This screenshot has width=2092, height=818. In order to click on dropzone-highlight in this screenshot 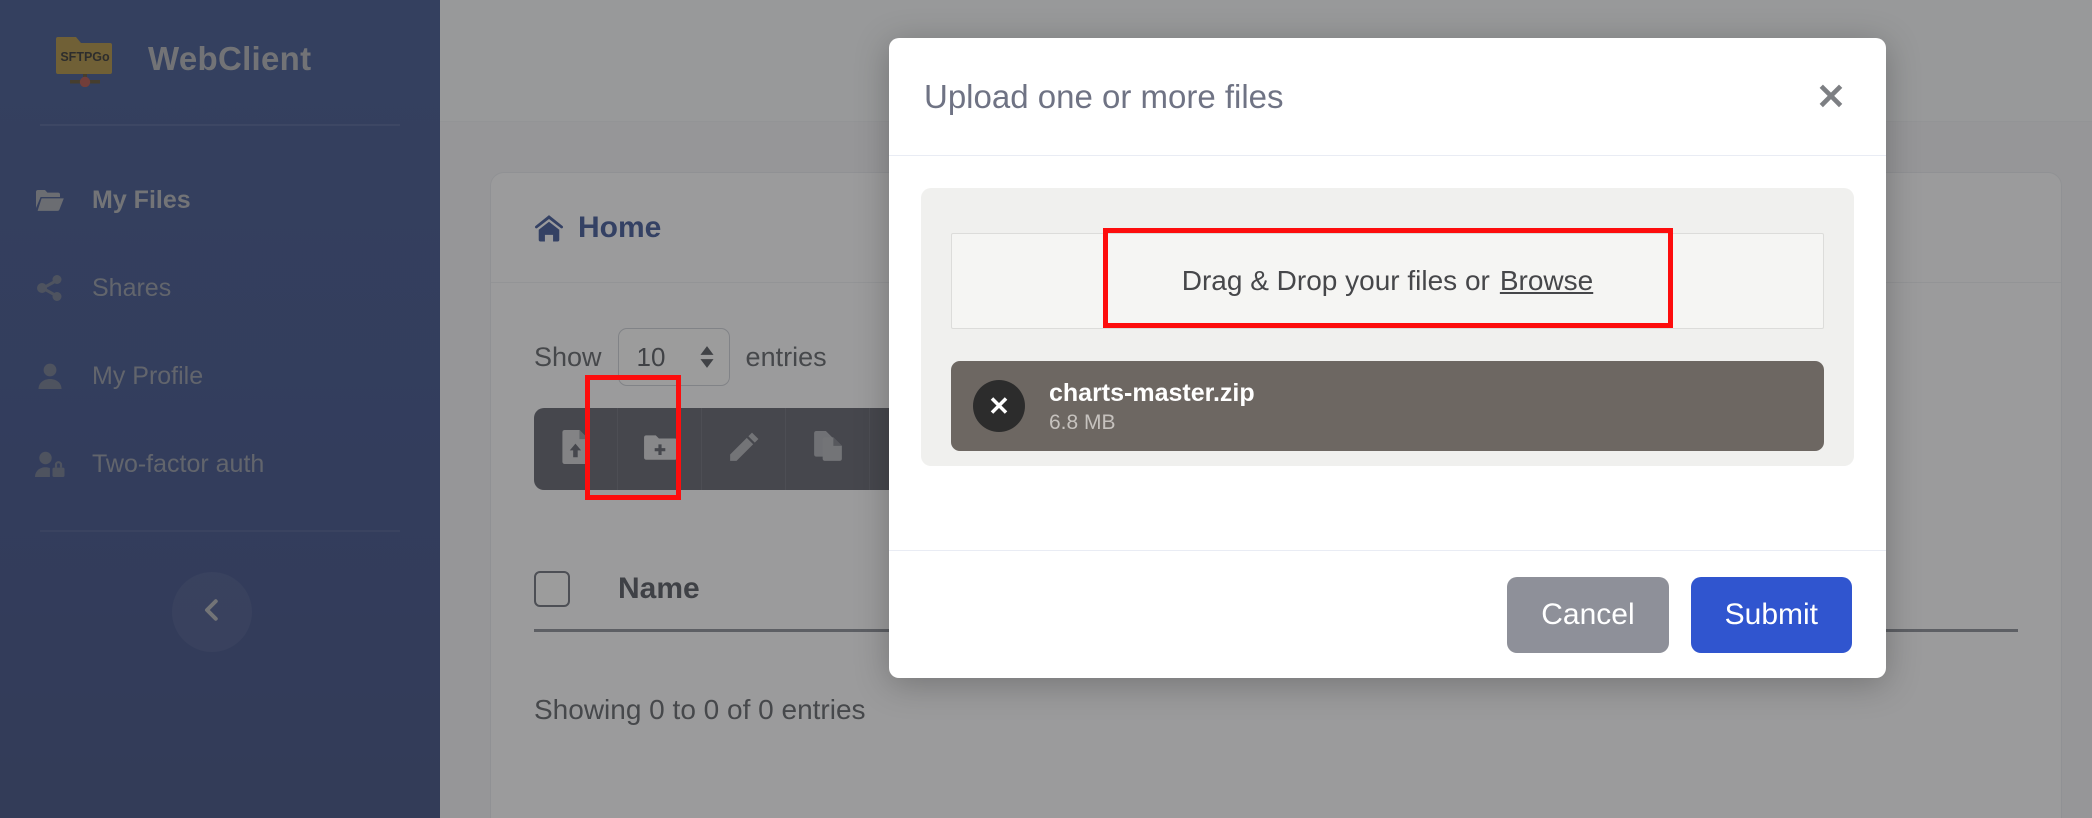, I will do `click(1388, 278)`.